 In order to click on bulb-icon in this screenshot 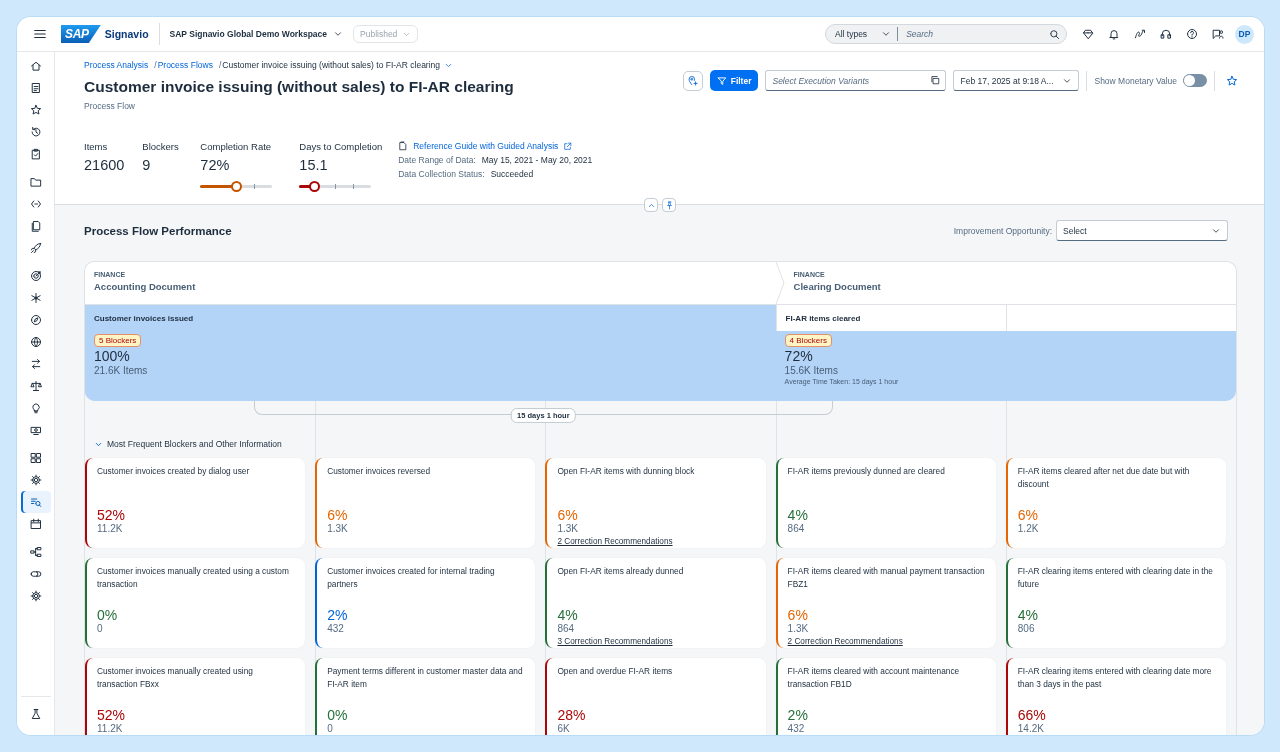, I will do `click(35, 408)`.